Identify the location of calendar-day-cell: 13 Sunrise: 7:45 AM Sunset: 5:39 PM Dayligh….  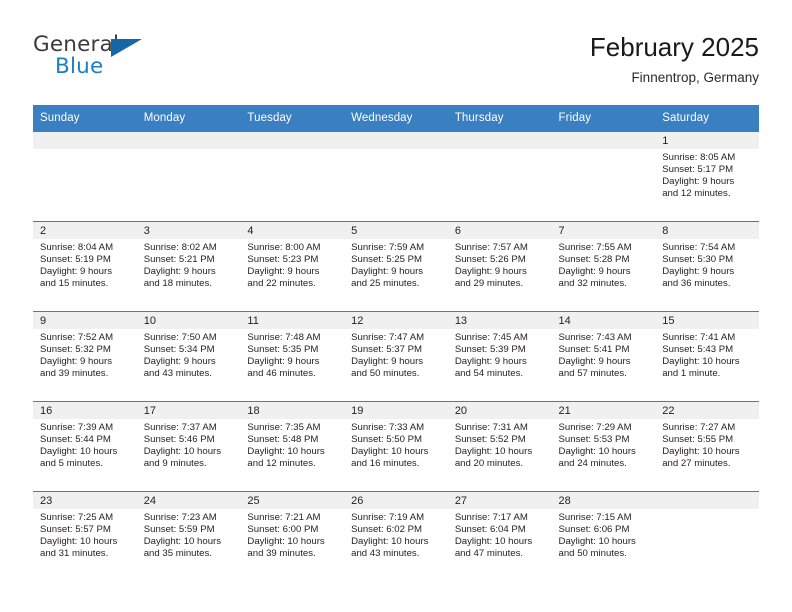
(499, 356).